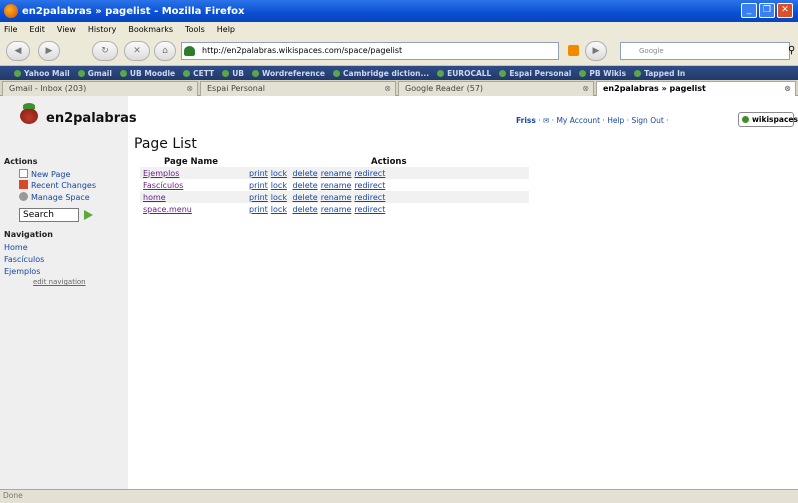 The height and width of the screenshot is (503, 798). What do you see at coordinates (334, 162) in the screenshot?
I see `table-header: Page Name Actions` at bounding box center [334, 162].